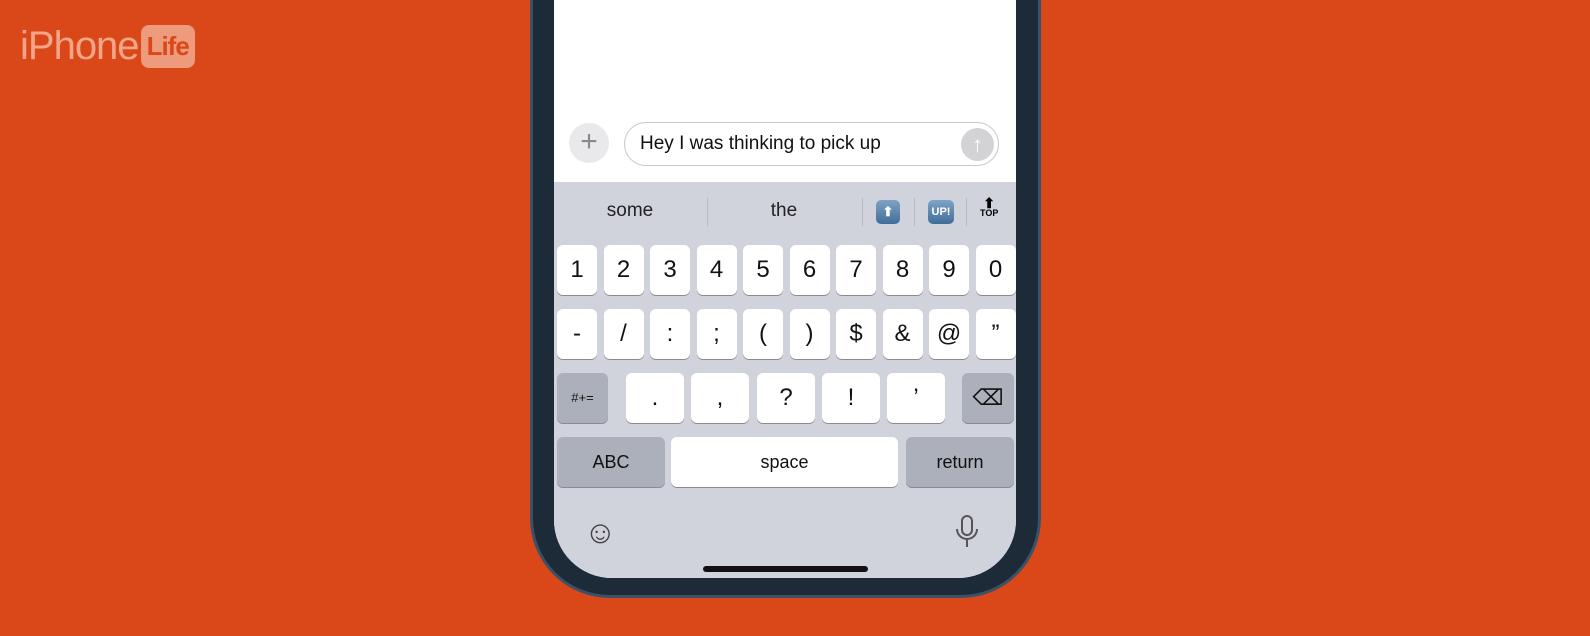 This screenshot has width=1590, height=636. I want to click on key: ), so click(809, 334).